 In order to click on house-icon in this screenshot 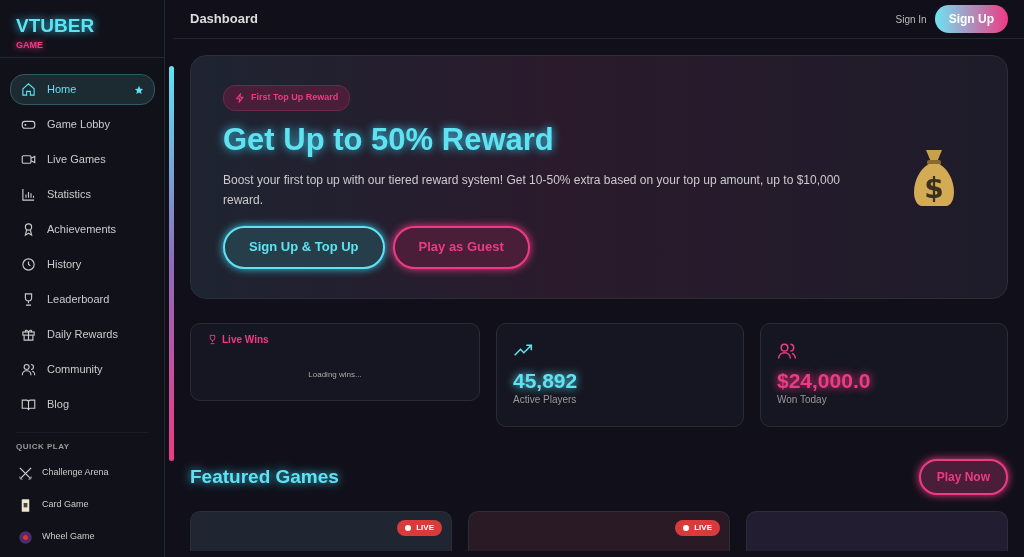, I will do `click(28, 89)`.